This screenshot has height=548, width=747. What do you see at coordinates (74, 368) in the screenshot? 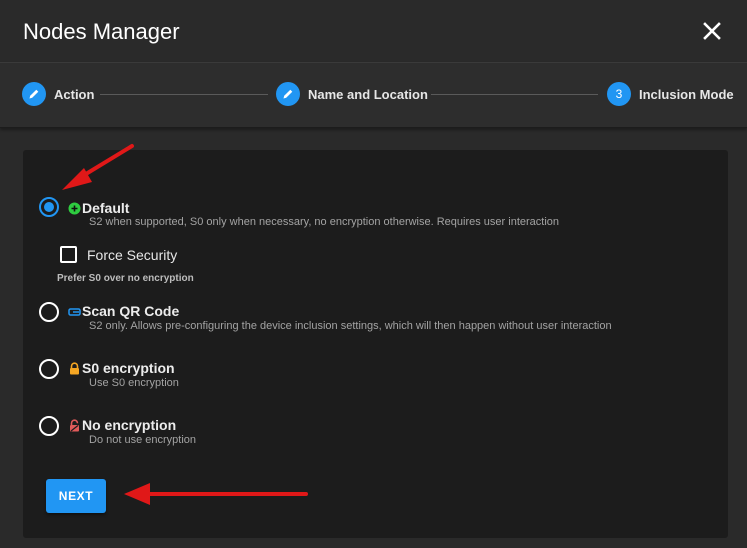
I see `lock-icon` at bounding box center [74, 368].